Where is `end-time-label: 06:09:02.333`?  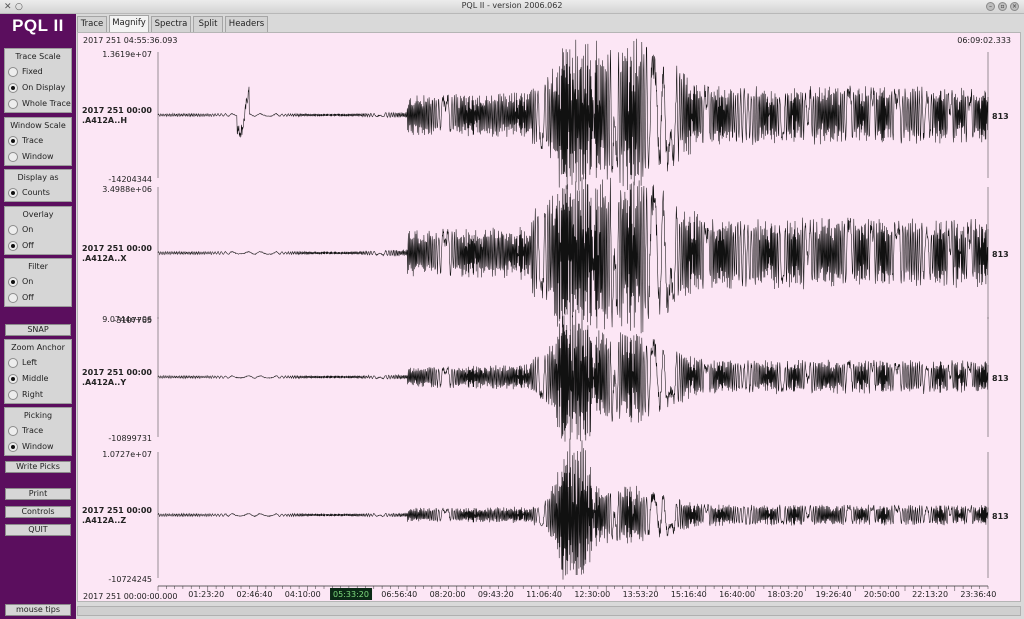
end-time-label: 06:09:02.333 is located at coordinates (984, 40).